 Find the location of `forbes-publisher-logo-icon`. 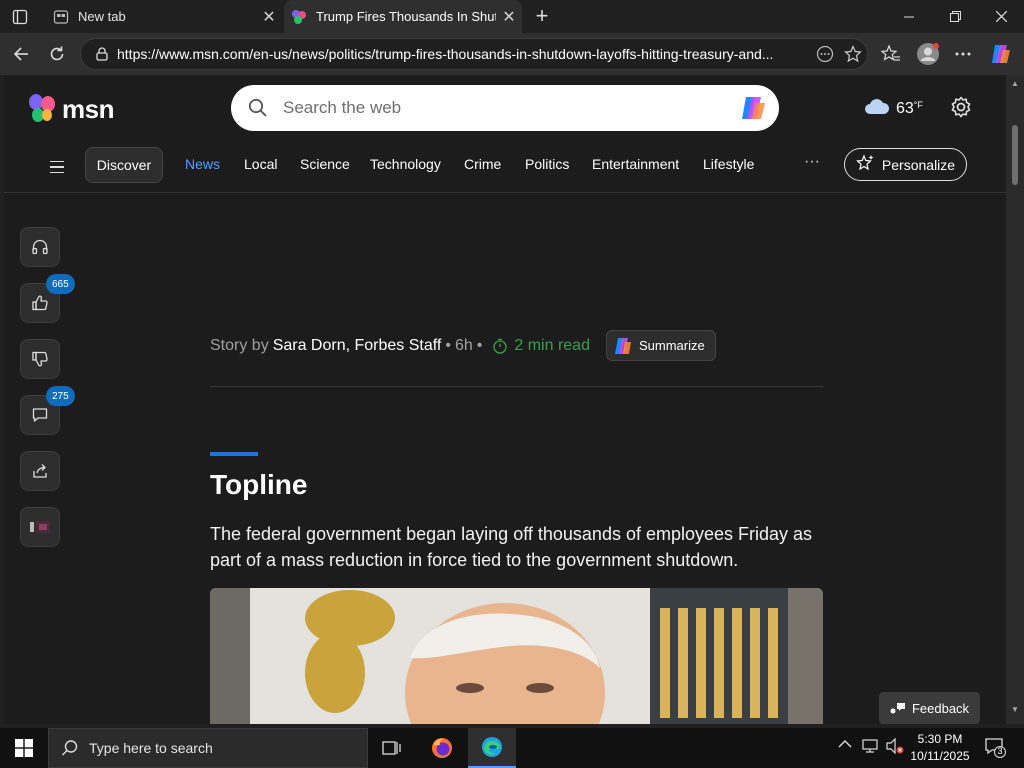

forbes-publisher-logo-icon is located at coordinates (40, 527).